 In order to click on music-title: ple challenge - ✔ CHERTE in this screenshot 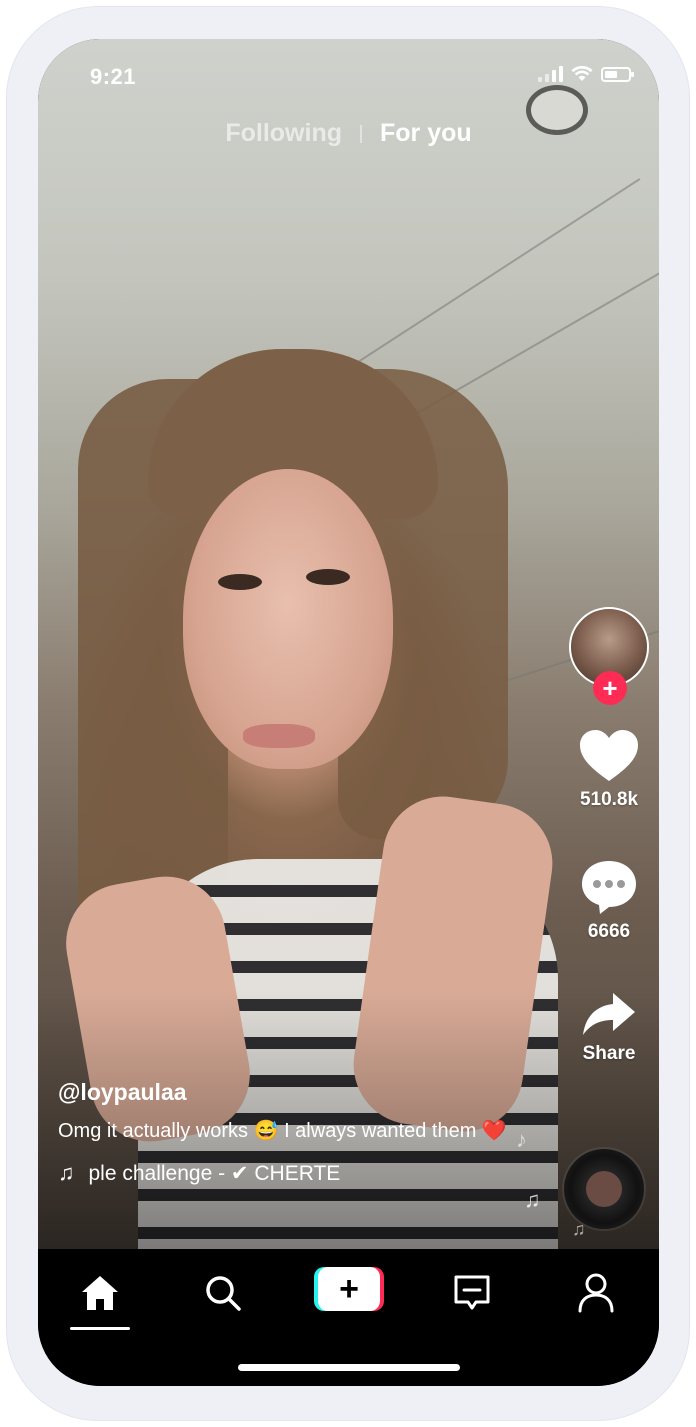, I will do `click(239, 1173)`.